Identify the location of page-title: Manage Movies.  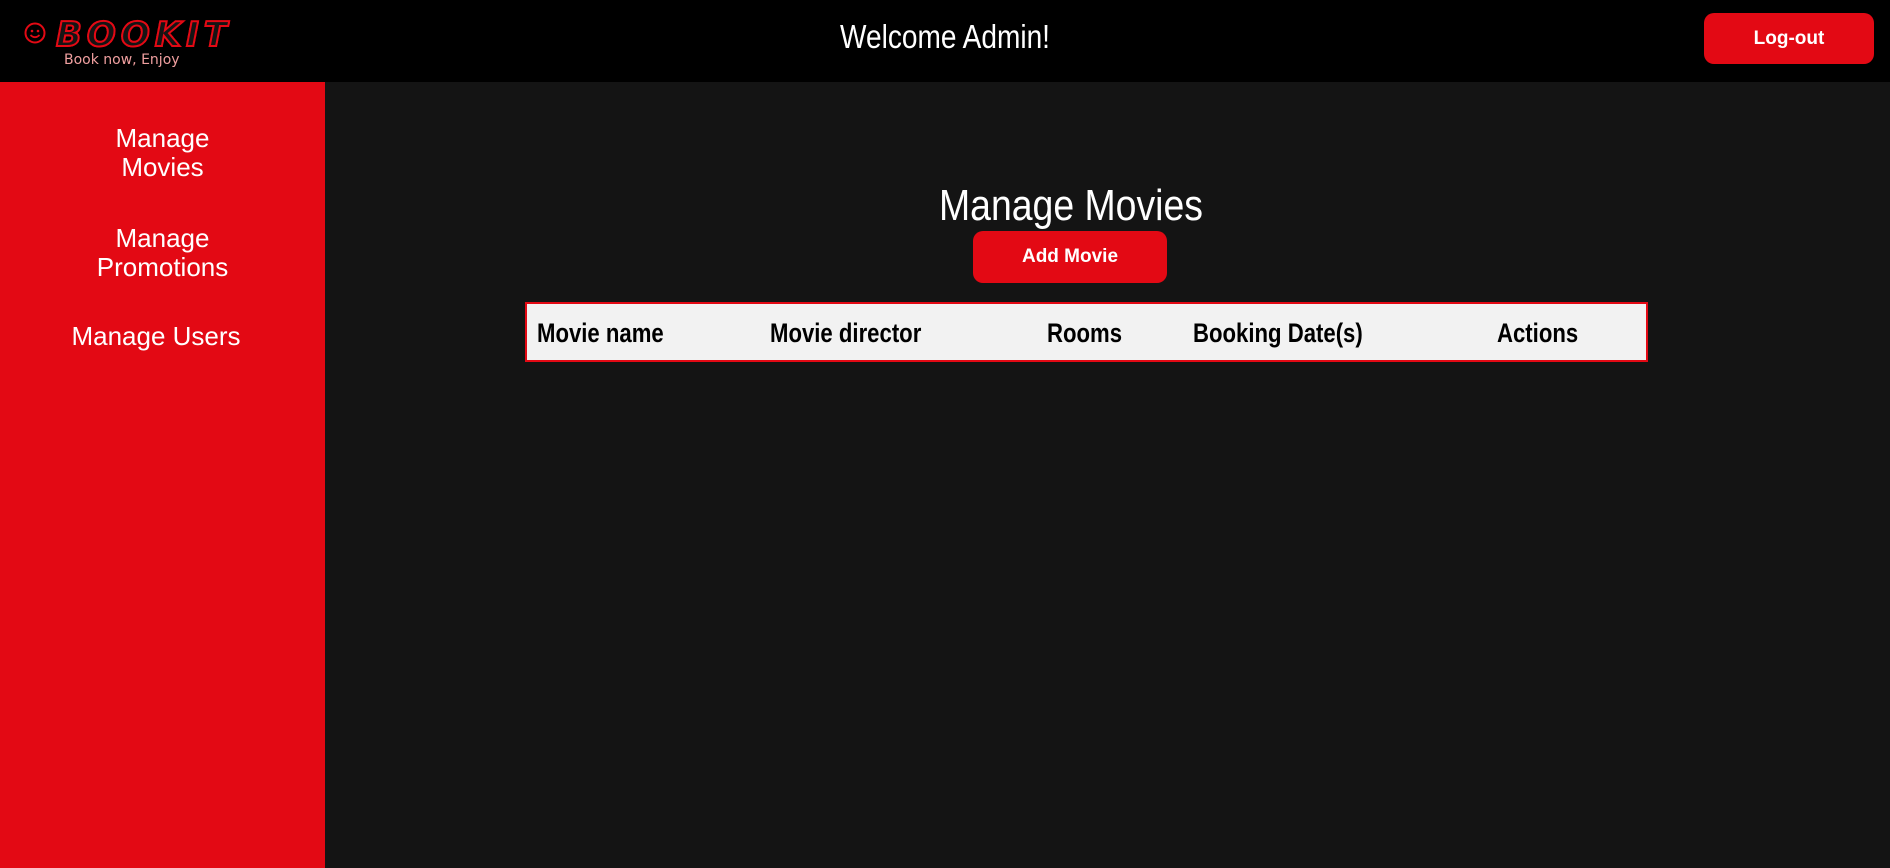
(1071, 205).